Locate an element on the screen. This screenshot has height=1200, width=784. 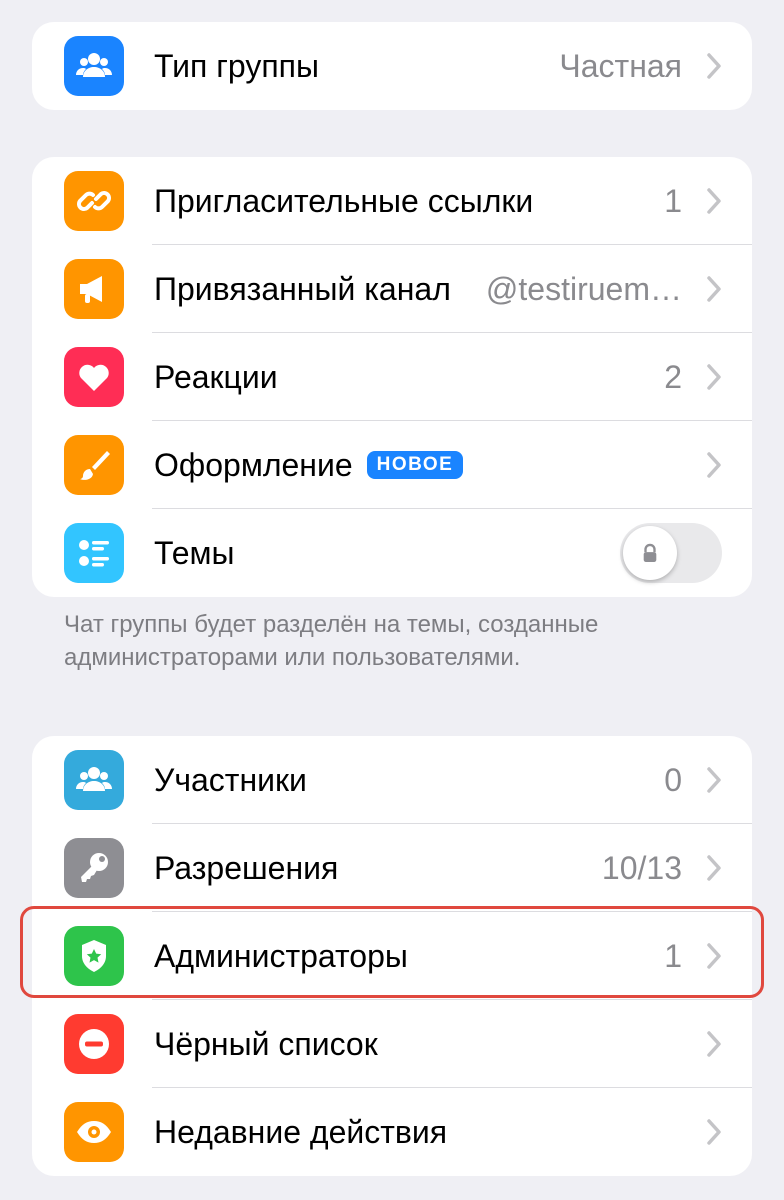
new-badge: НОВОЕ is located at coordinates (415, 465).